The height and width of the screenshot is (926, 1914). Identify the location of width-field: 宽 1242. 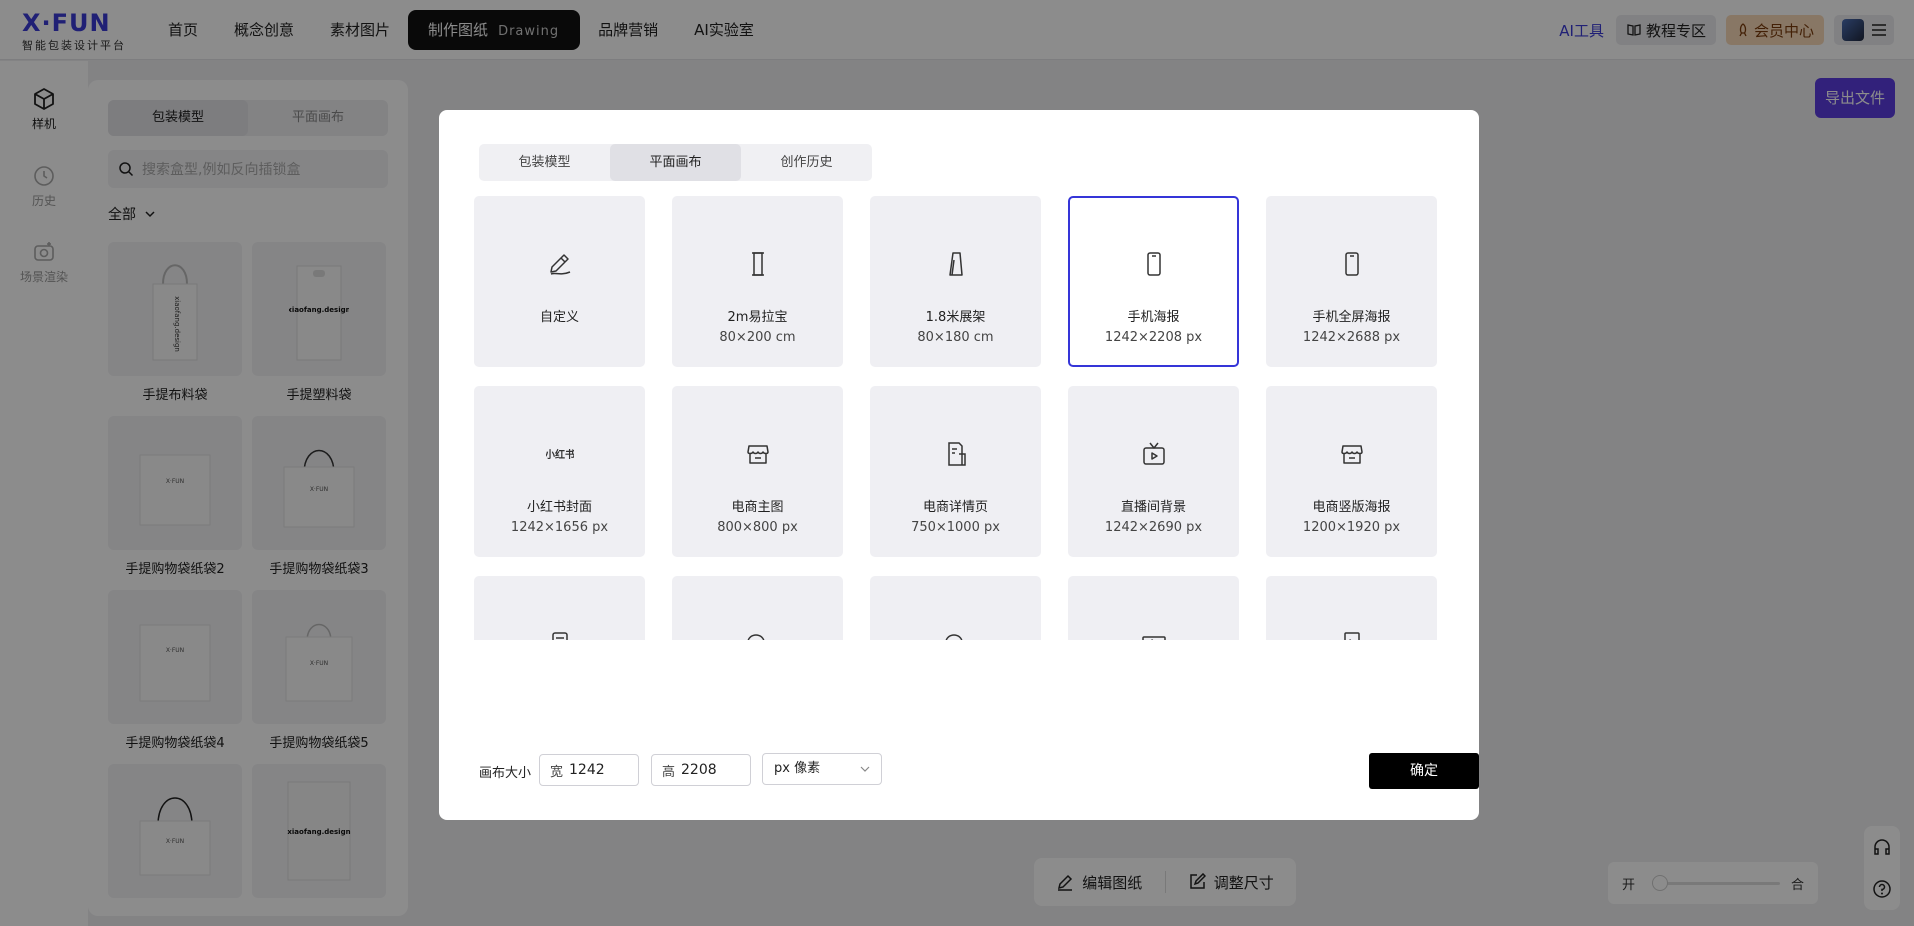
(589, 770).